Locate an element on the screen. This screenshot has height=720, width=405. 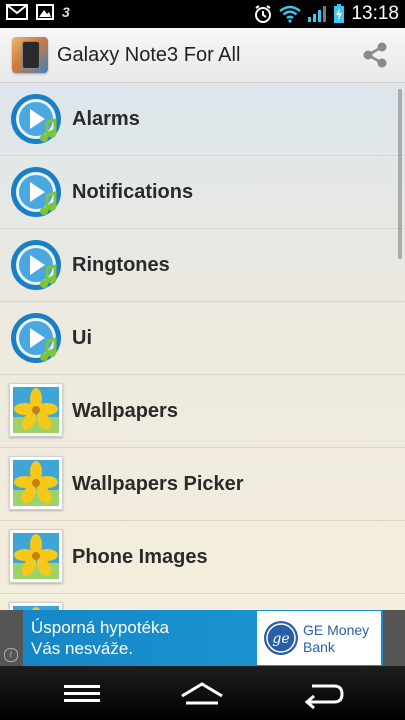
alarm-clock-icon is located at coordinates (263, 14).